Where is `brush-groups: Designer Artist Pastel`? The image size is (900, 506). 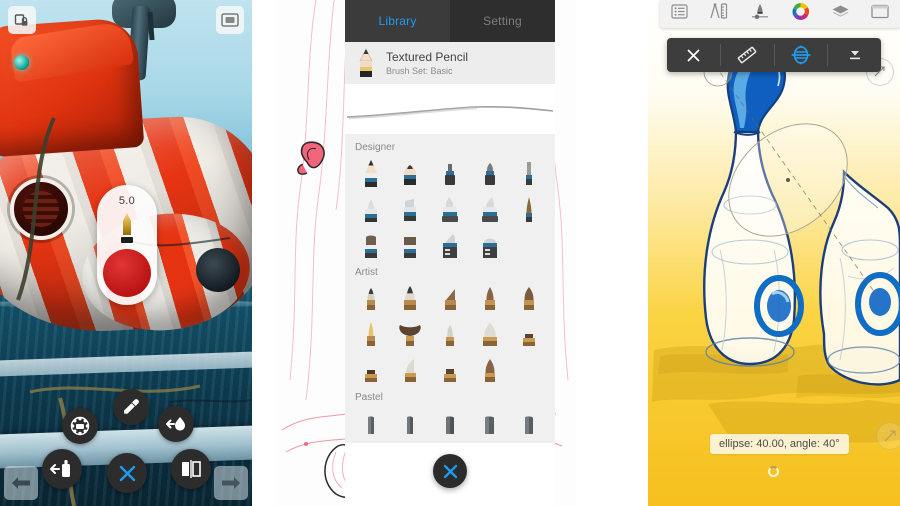 brush-groups: Designer Artist Pastel is located at coordinates (450, 288).